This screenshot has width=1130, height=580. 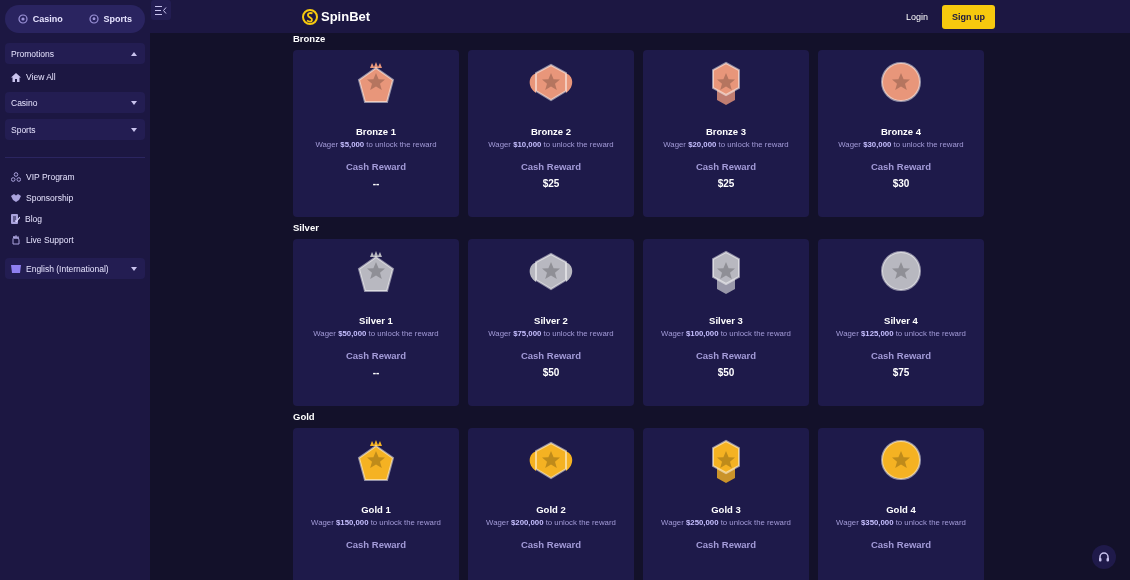 What do you see at coordinates (110, 19) in the screenshot?
I see `product-tab: Sports` at bounding box center [110, 19].